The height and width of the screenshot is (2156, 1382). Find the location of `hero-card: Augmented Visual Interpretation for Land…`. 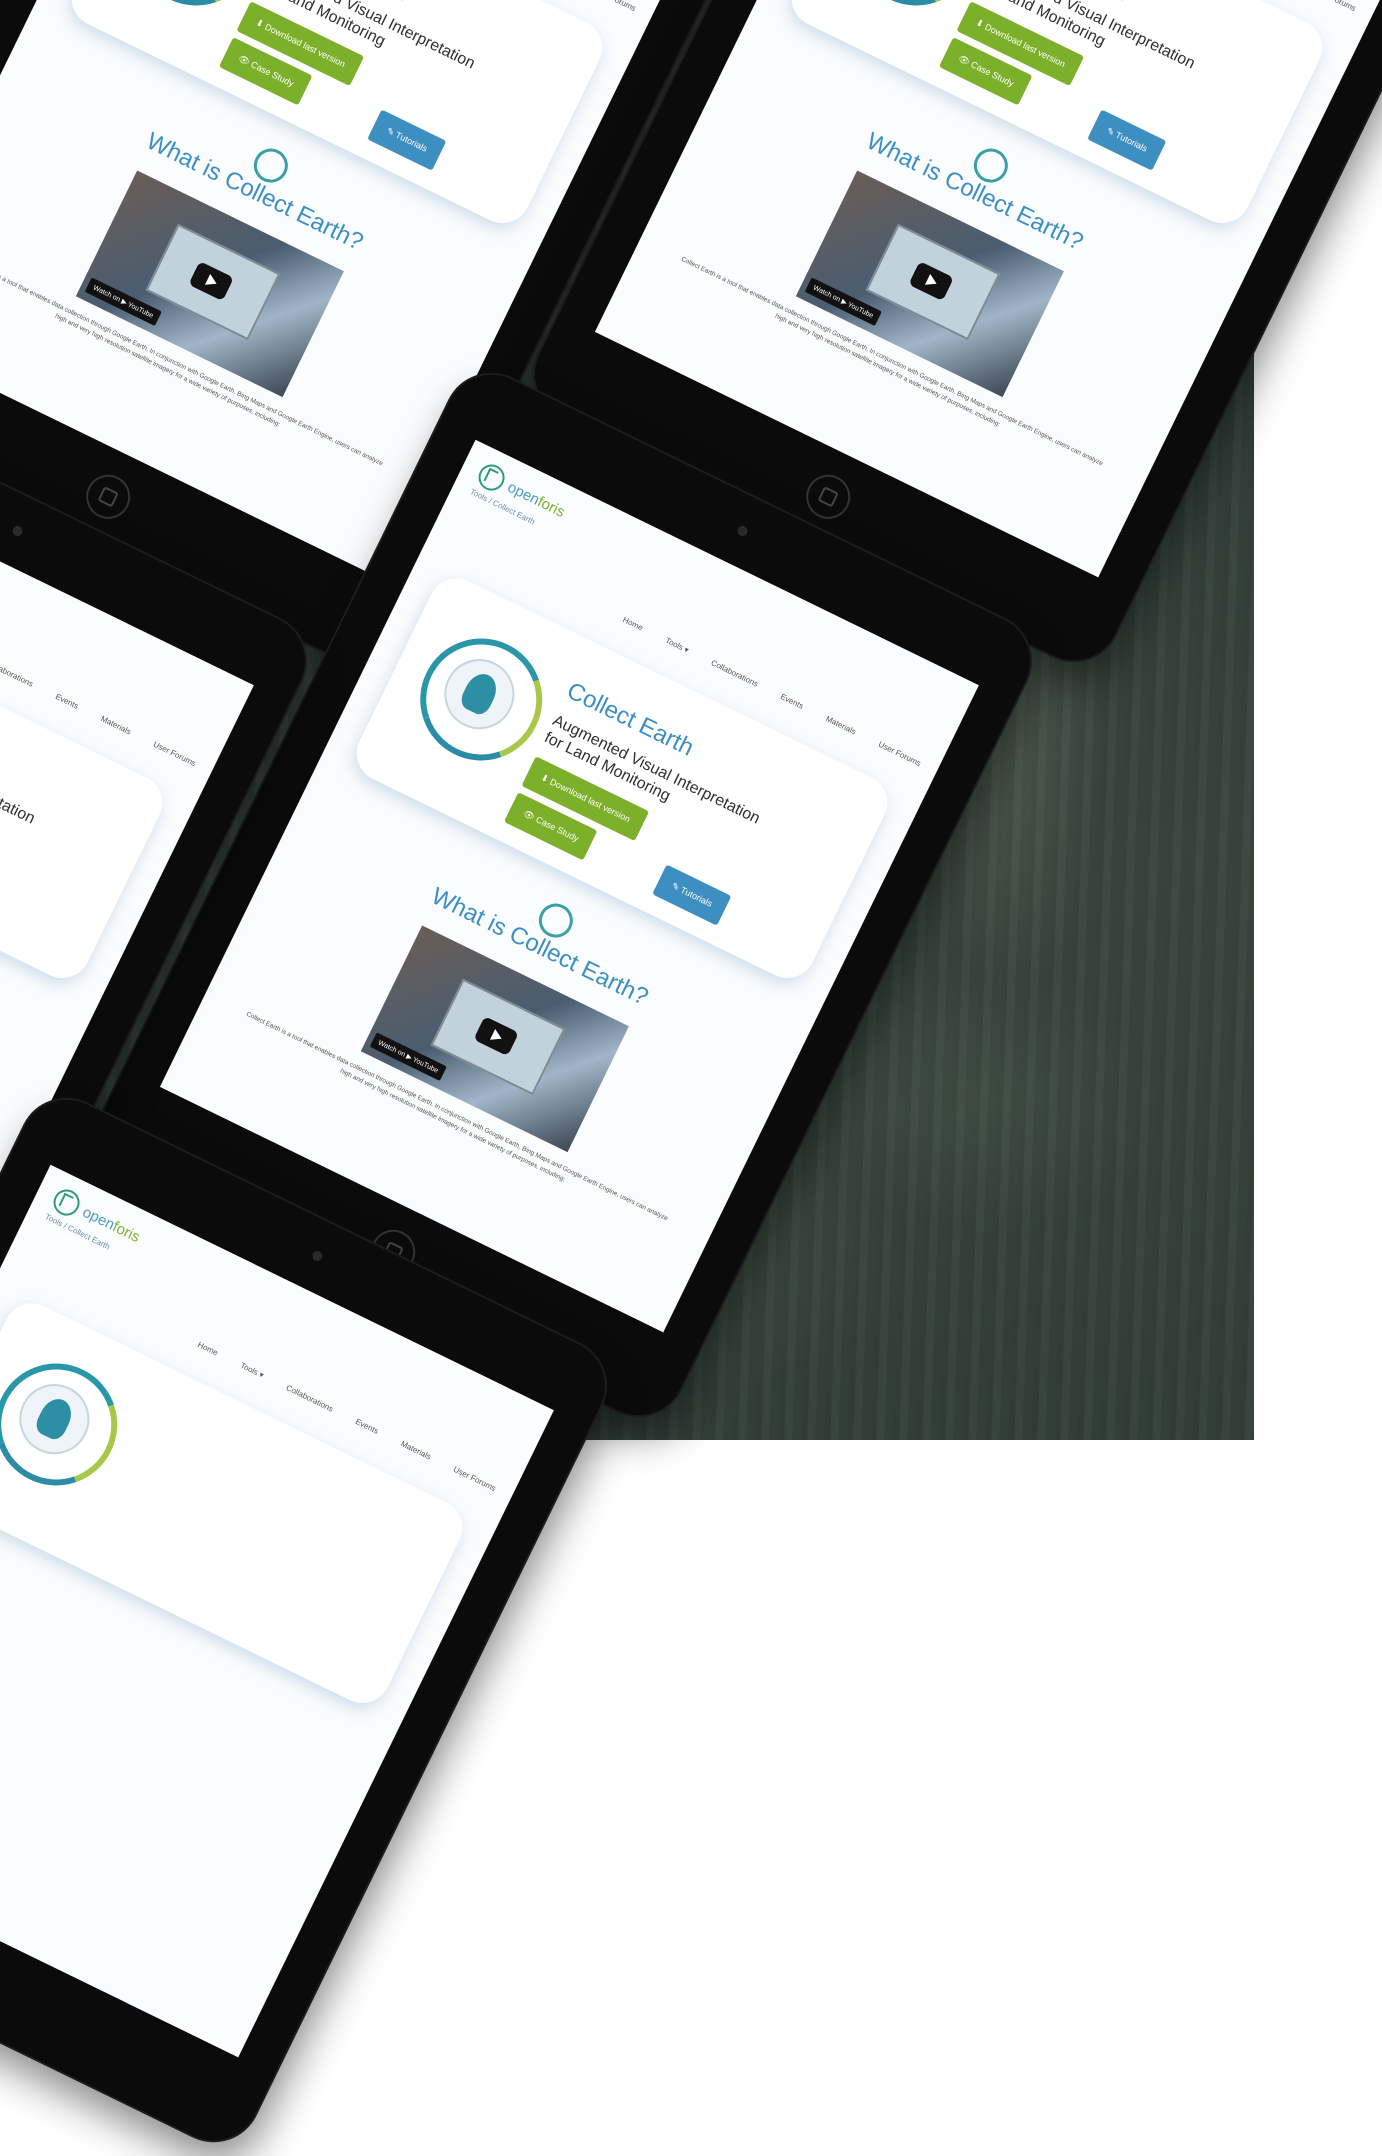

hero-card: Augmented Visual Interpretation for Land… is located at coordinates (86, 778).